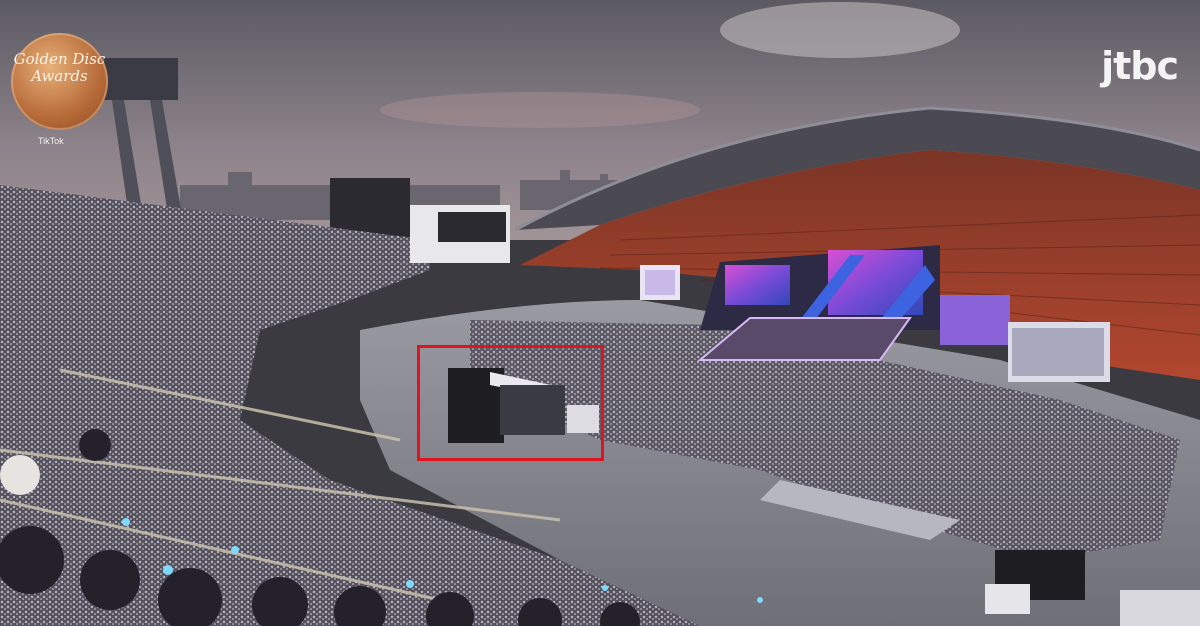 Image resolution: width=1200 pixels, height=626 pixels. What do you see at coordinates (1140, 66) in the screenshot?
I see `broadcaster-logo: jtbc` at bounding box center [1140, 66].